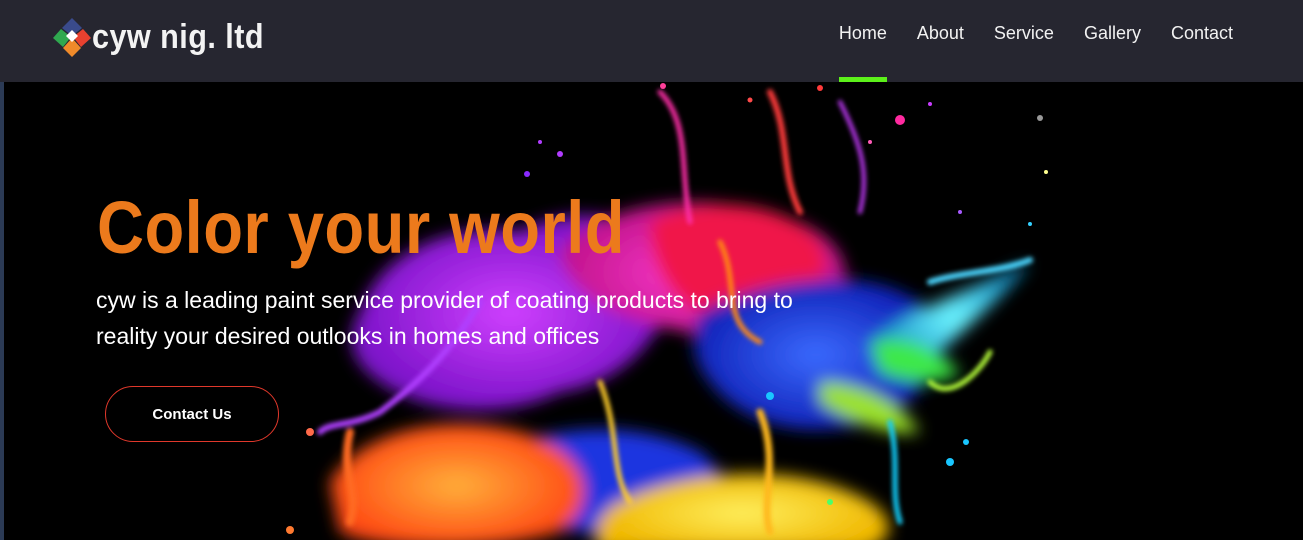 The width and height of the screenshot is (1303, 540). What do you see at coordinates (1201, 33) in the screenshot?
I see `nav-item-label: Contact` at bounding box center [1201, 33].